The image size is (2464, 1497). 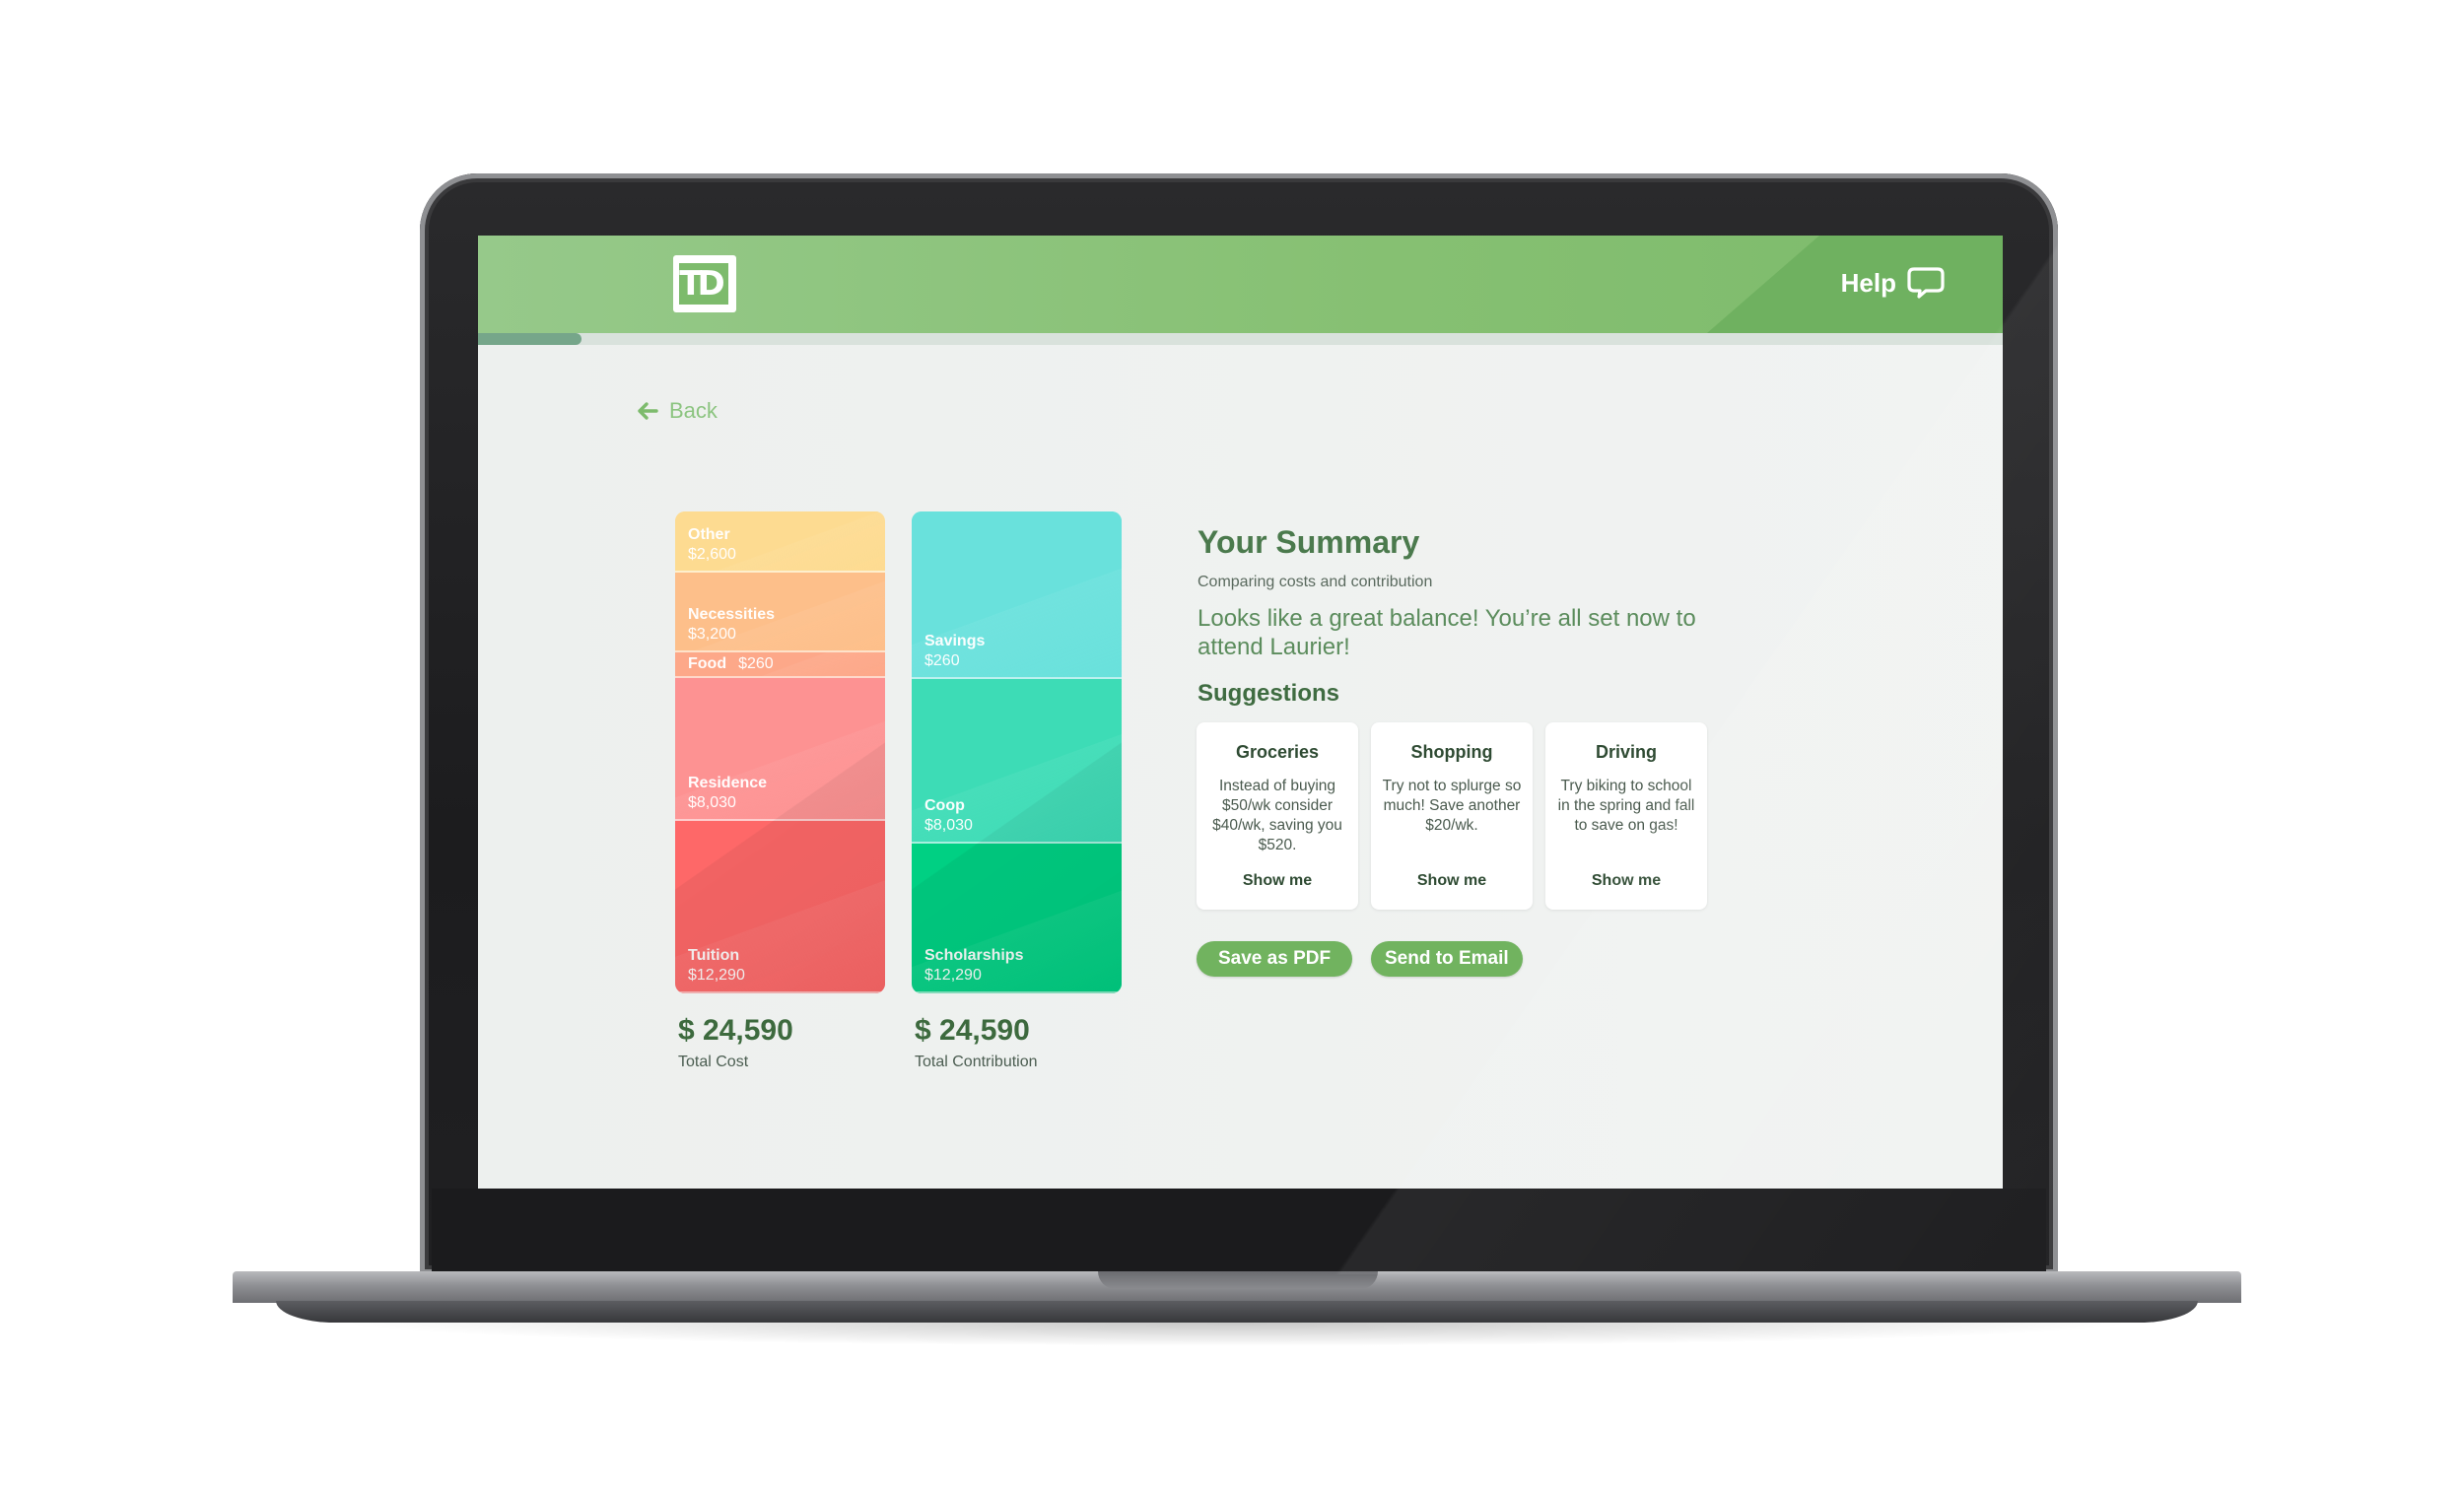 What do you see at coordinates (1239, 1231) in the screenshot?
I see `laptop-bezel-chin` at bounding box center [1239, 1231].